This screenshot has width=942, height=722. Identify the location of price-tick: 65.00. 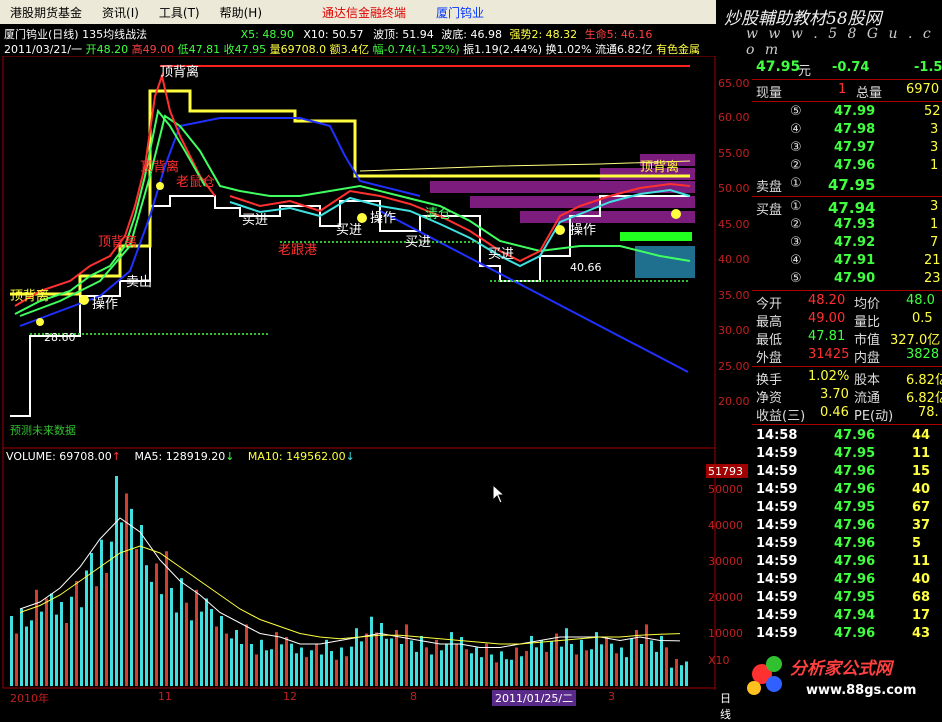
(734, 83).